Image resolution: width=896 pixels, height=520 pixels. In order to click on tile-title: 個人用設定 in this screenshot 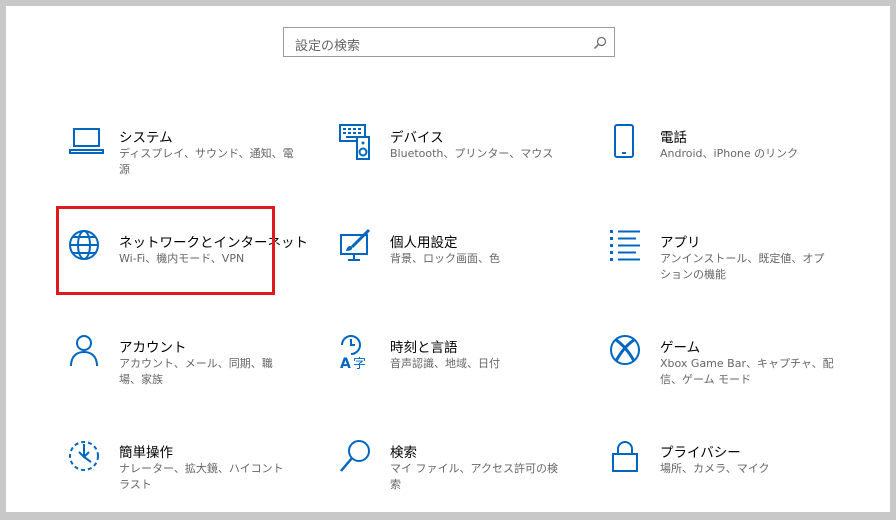, I will do `click(424, 243)`.